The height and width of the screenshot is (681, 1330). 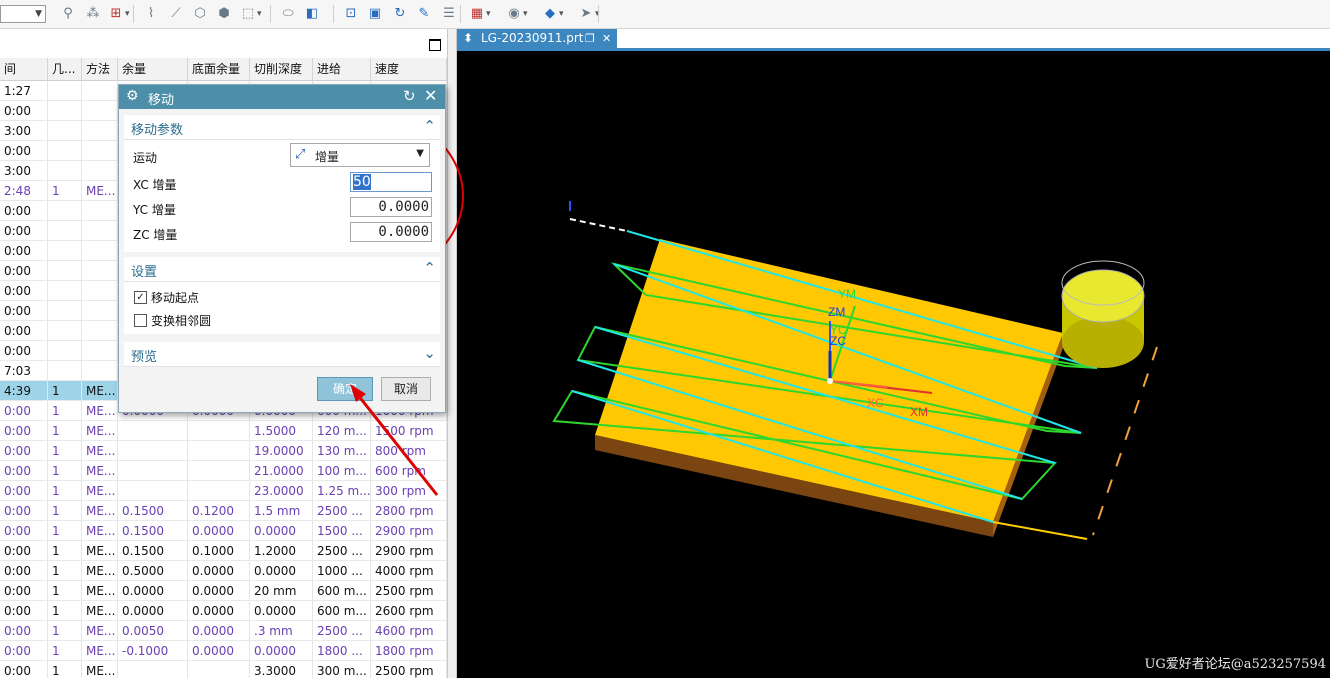 I want to click on table-cell-depth: 1.5000, so click(x=281, y=431).